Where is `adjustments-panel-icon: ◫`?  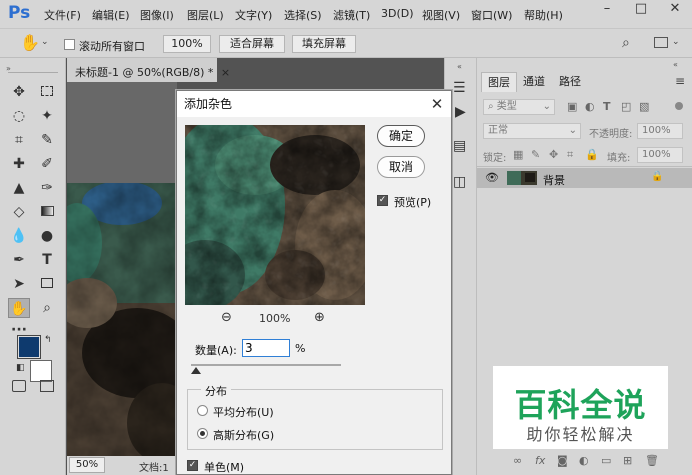 adjustments-panel-icon: ◫ is located at coordinates (459, 182).